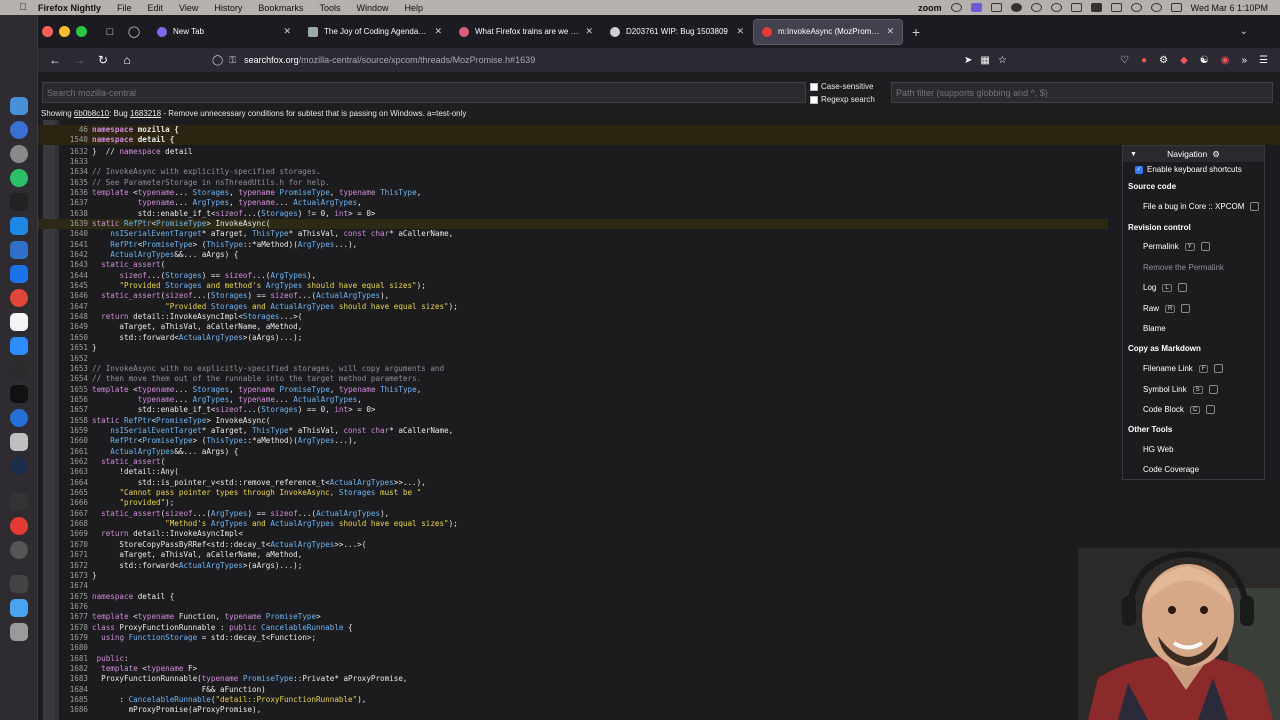  I want to click on line-number: 1664, so click(73, 483).